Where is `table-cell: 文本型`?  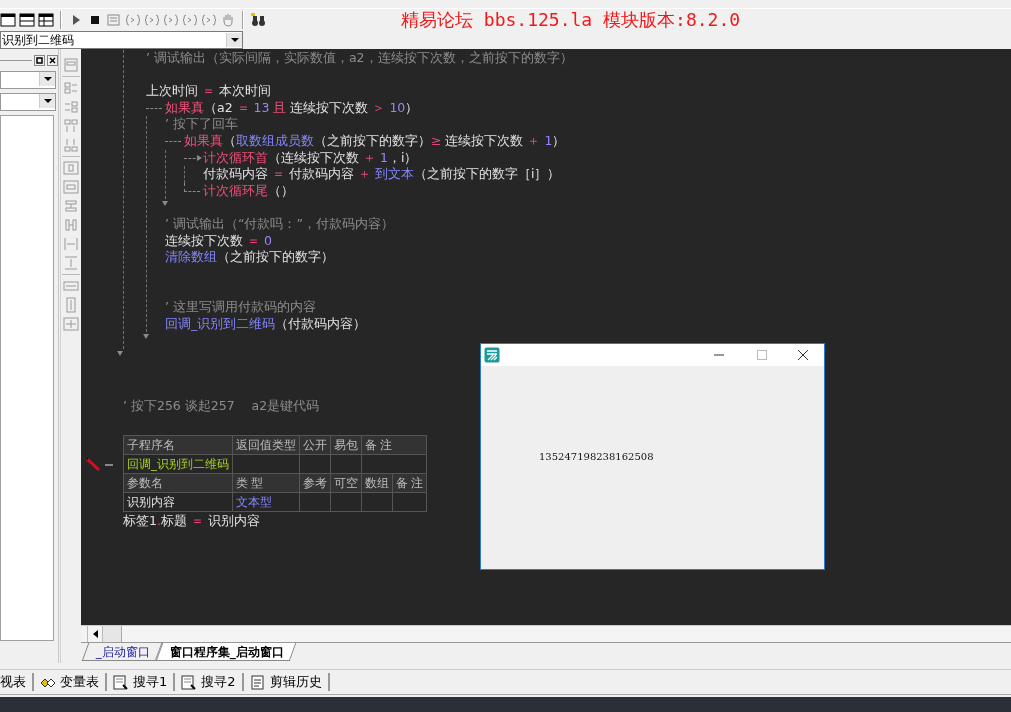
table-cell: 文本型 is located at coordinates (266, 502).